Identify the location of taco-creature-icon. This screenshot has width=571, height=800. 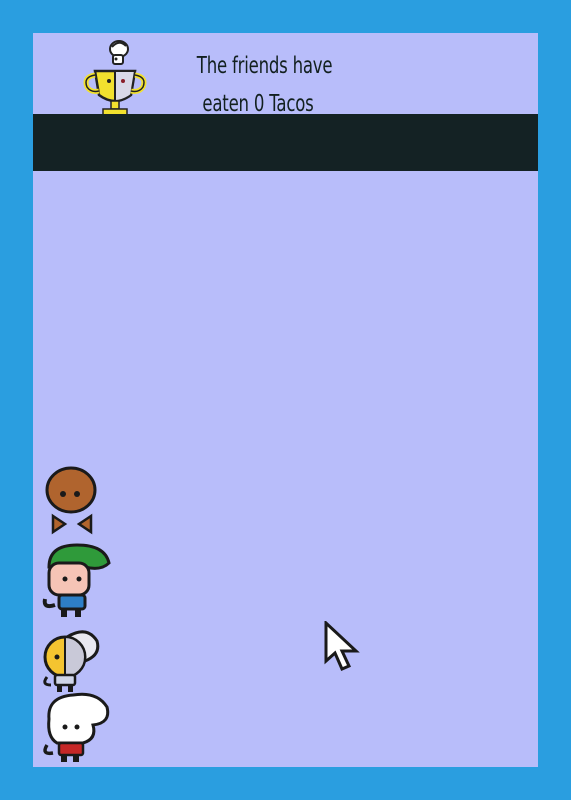
(72, 501).